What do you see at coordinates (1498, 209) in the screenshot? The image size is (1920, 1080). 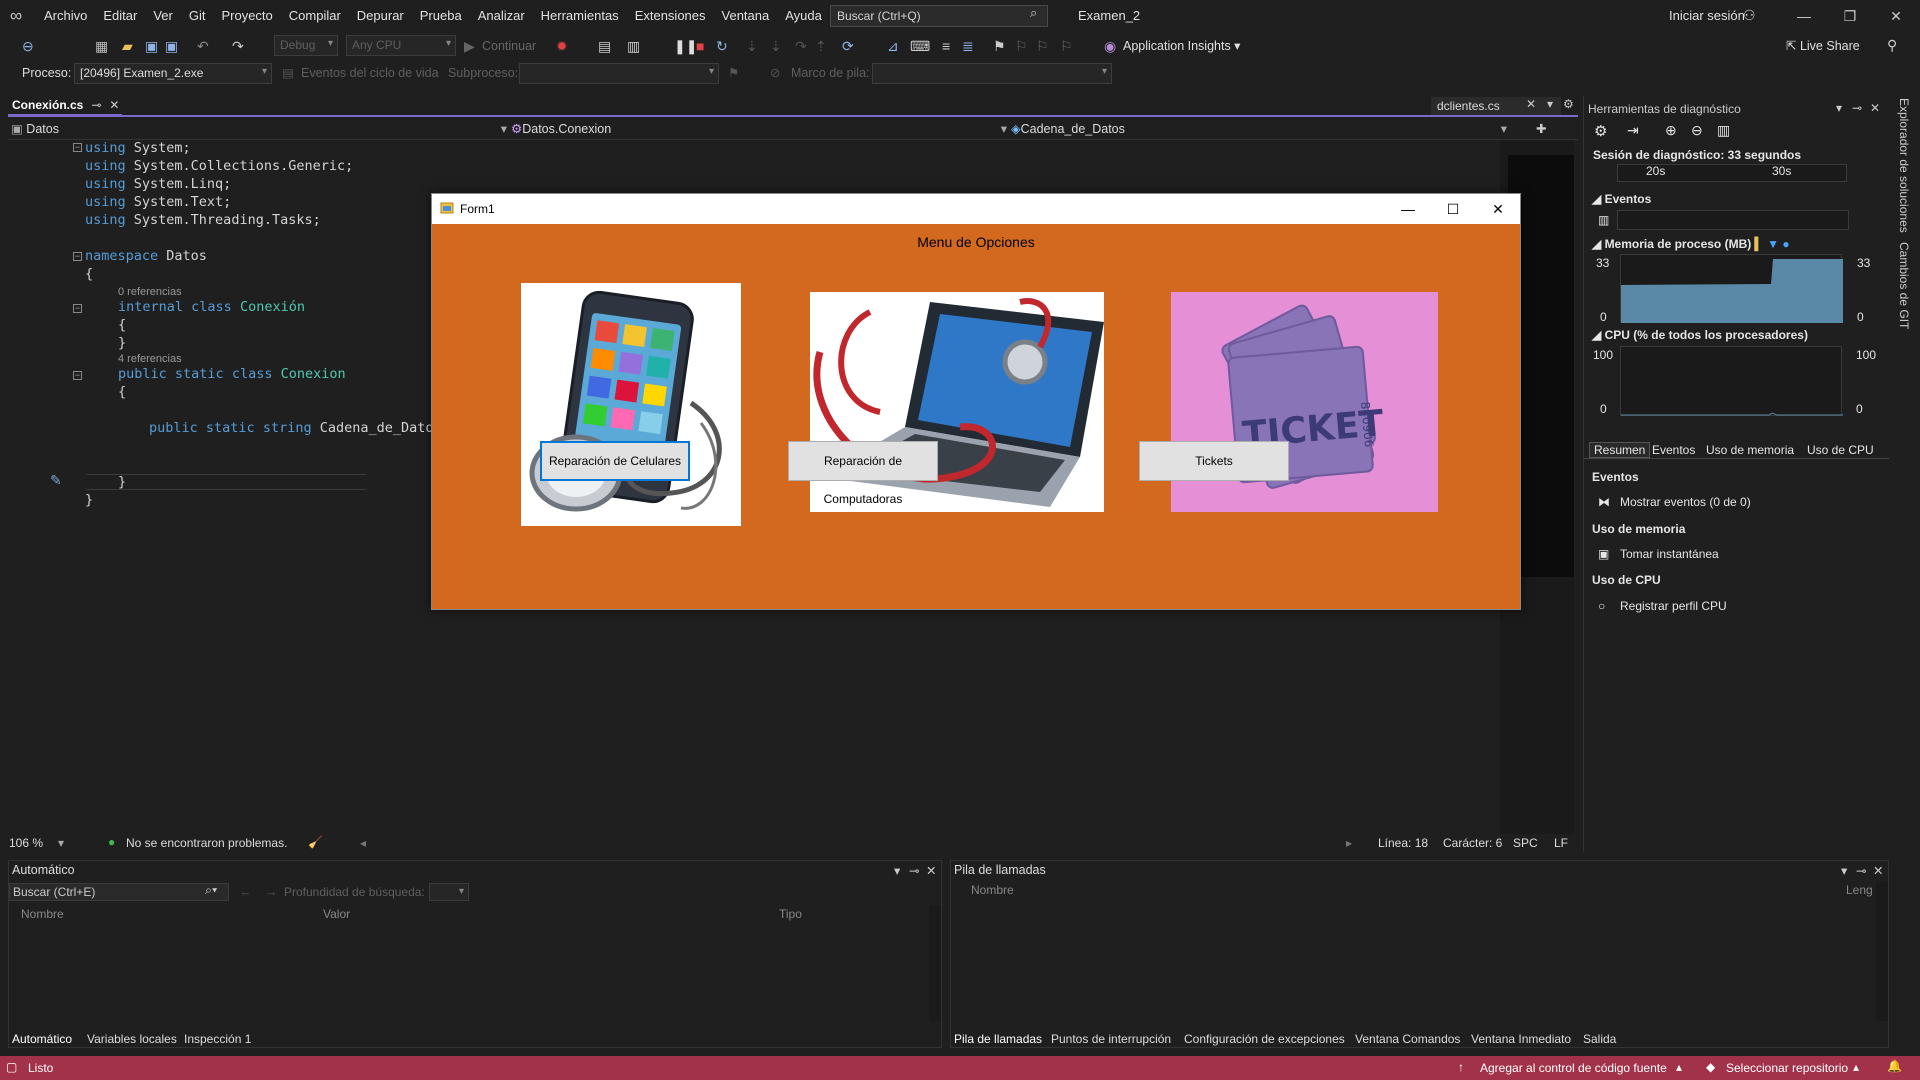 I see `form-close-icon: ✕` at bounding box center [1498, 209].